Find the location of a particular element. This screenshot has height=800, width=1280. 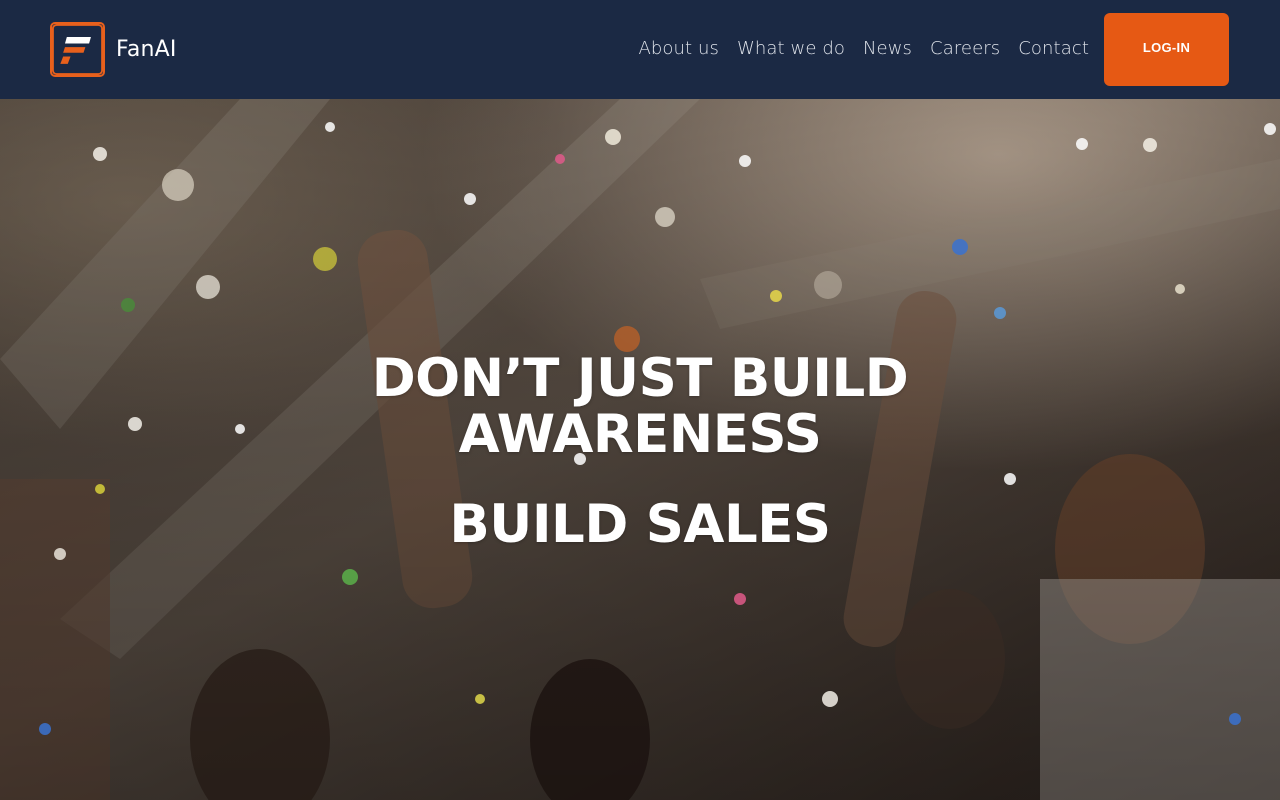

nav-news: News is located at coordinates (887, 48).